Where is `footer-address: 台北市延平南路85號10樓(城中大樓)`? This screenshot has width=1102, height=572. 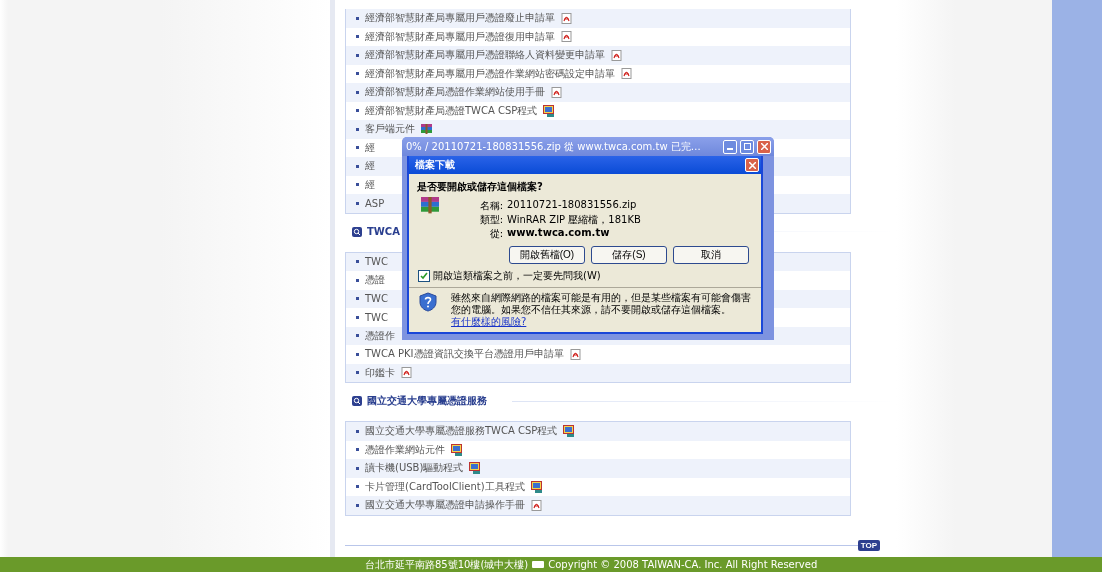
footer-address: 台北市延平南路85號10樓(城中大樓) is located at coordinates (447, 564).